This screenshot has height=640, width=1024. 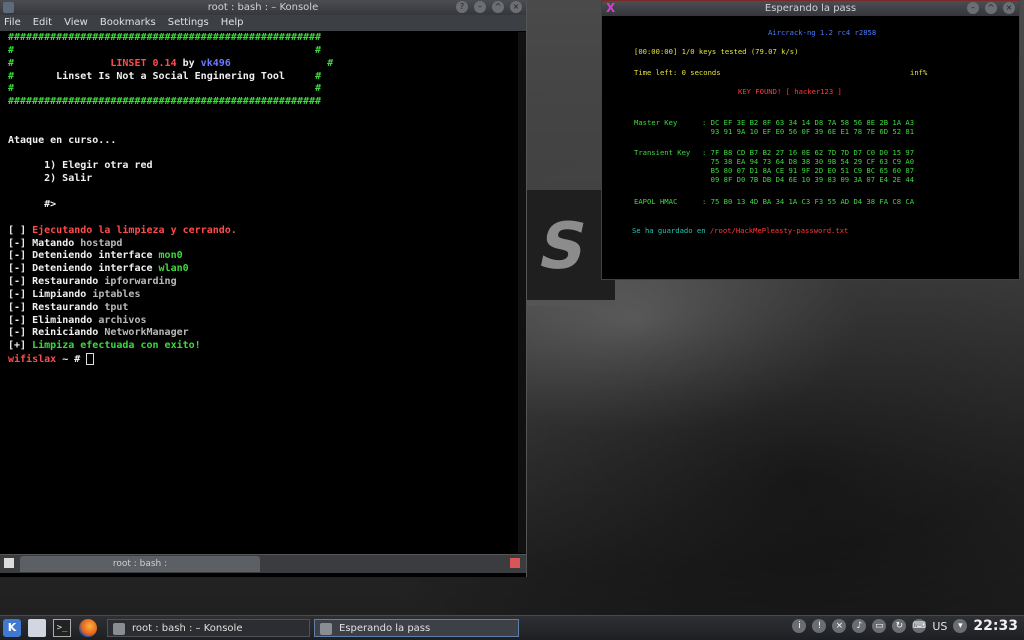 I want to click on aircrack-titlebar: X Esperando la pass – ^ ×, so click(x=810, y=8).